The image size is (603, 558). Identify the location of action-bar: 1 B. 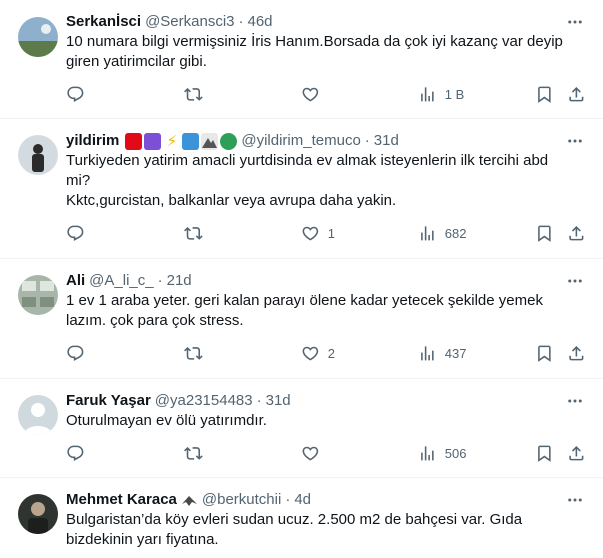
(326, 95).